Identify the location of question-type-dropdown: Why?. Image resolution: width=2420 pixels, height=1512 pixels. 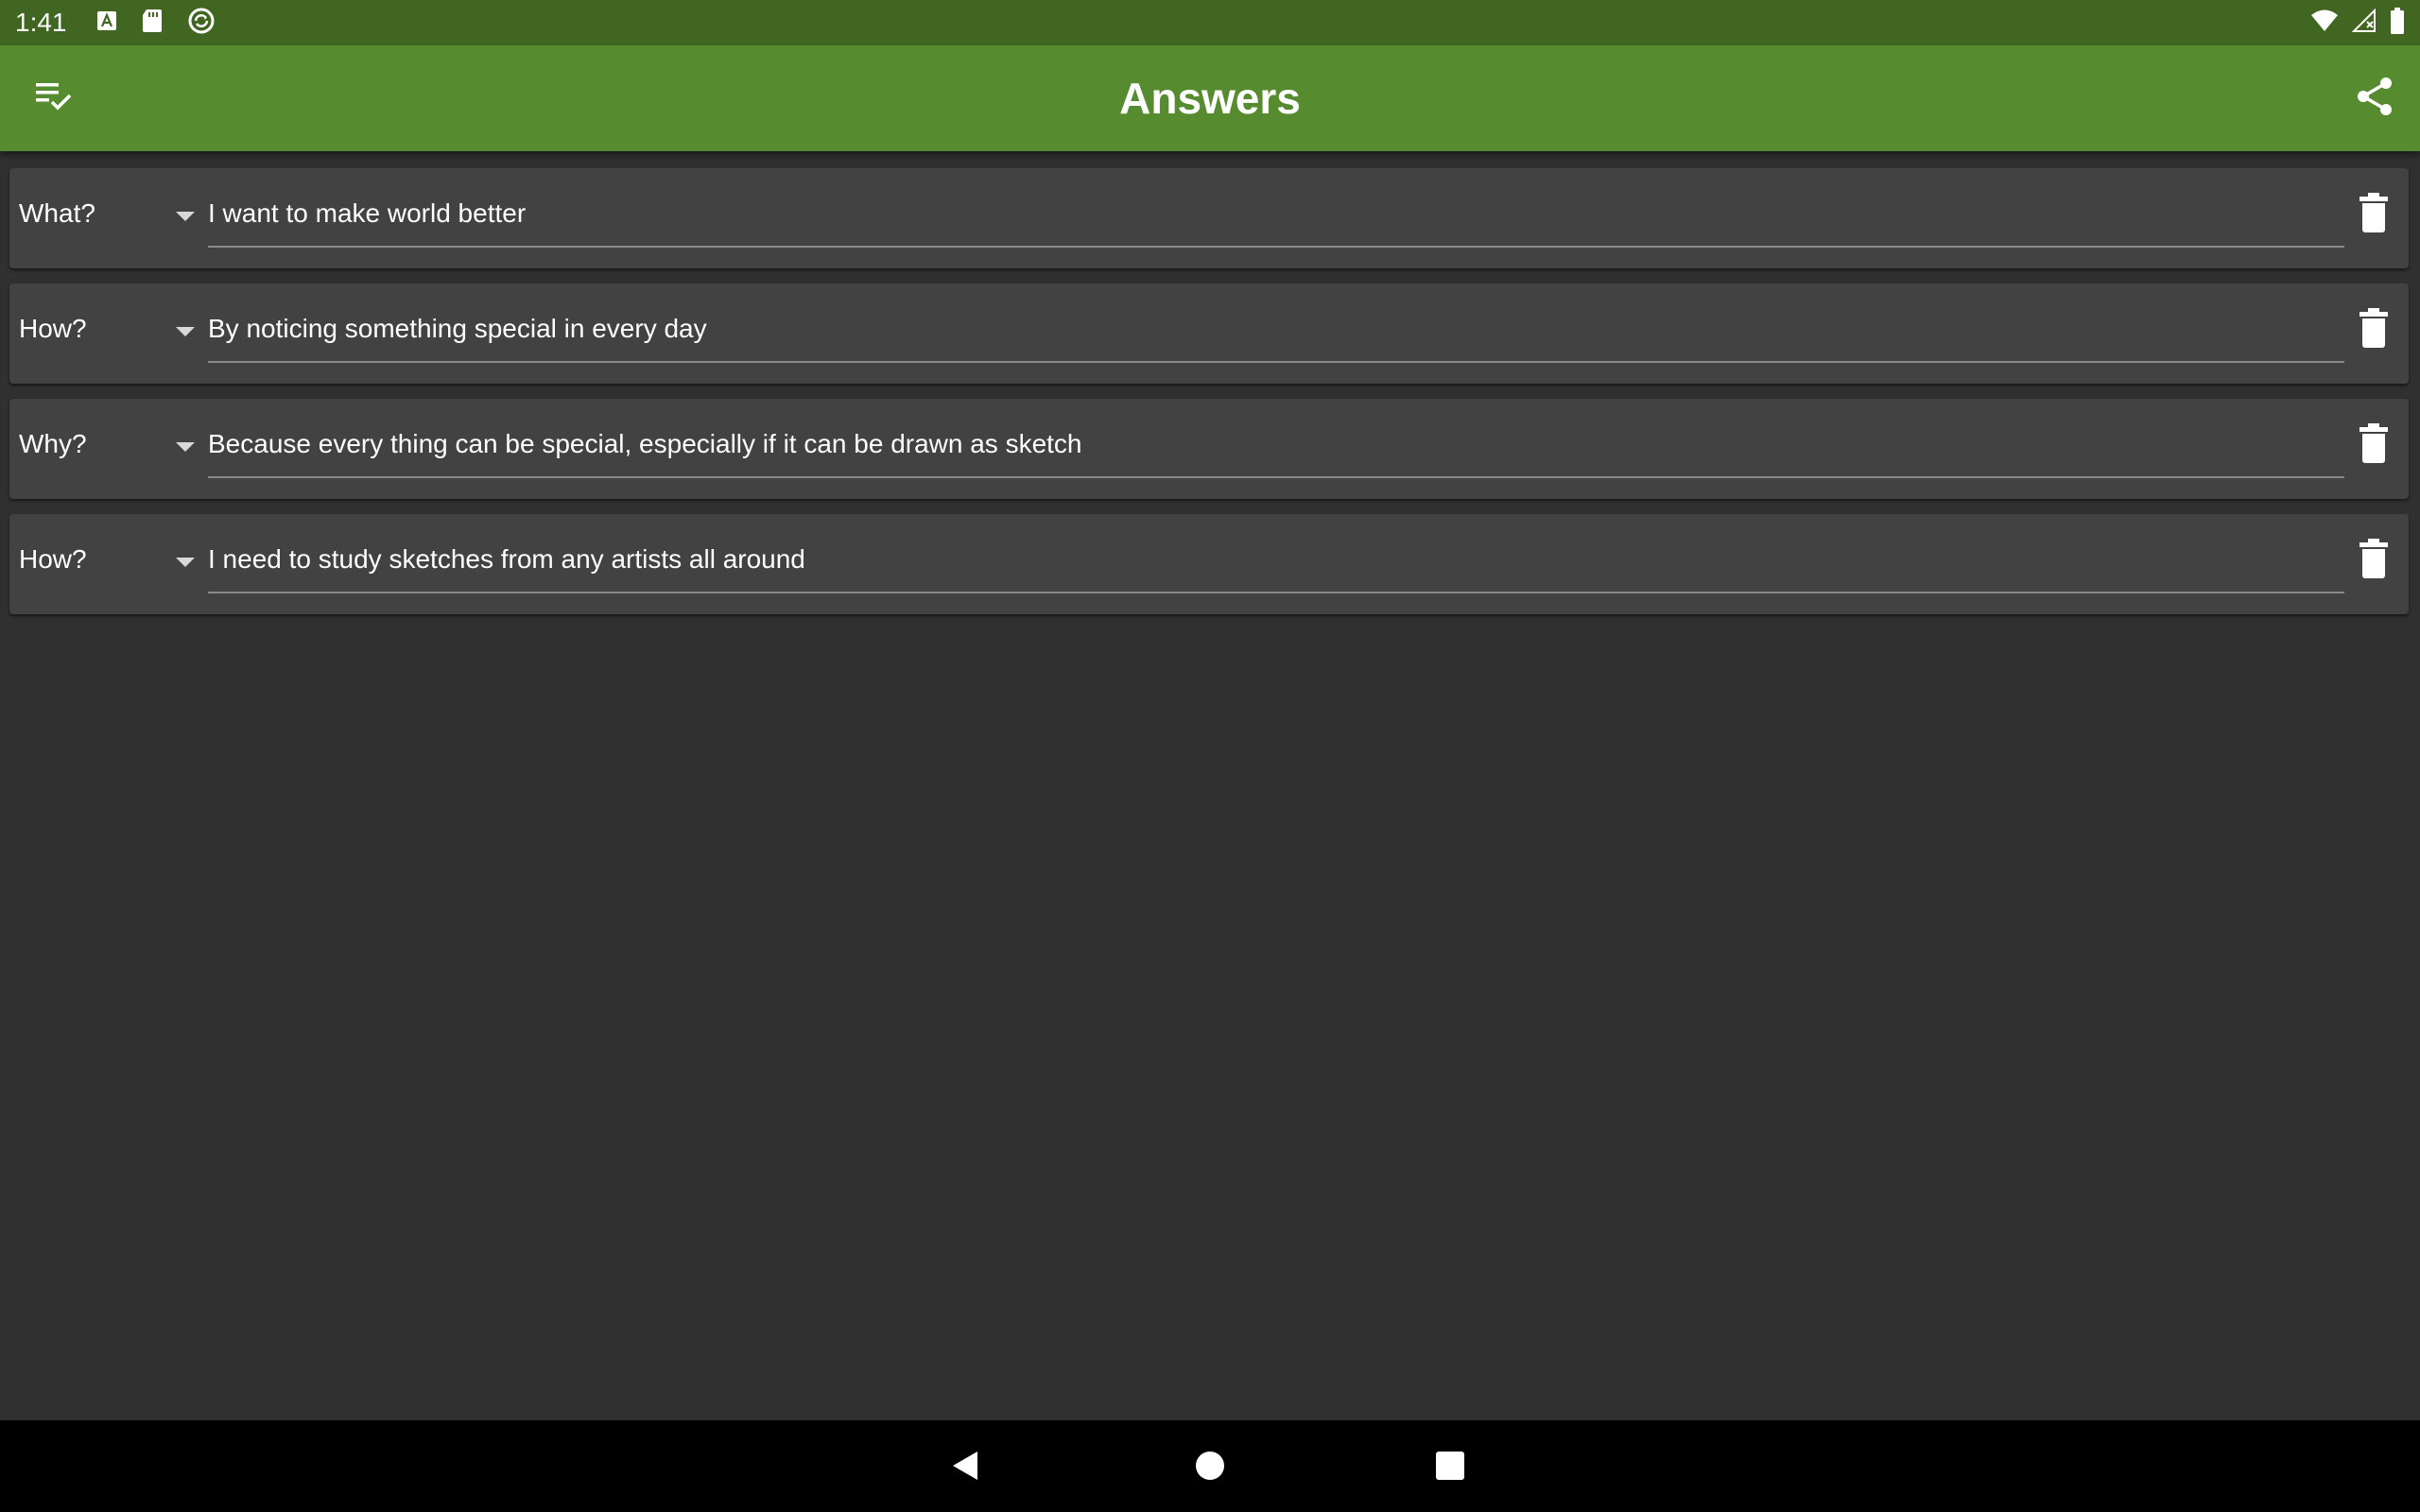
(109, 449).